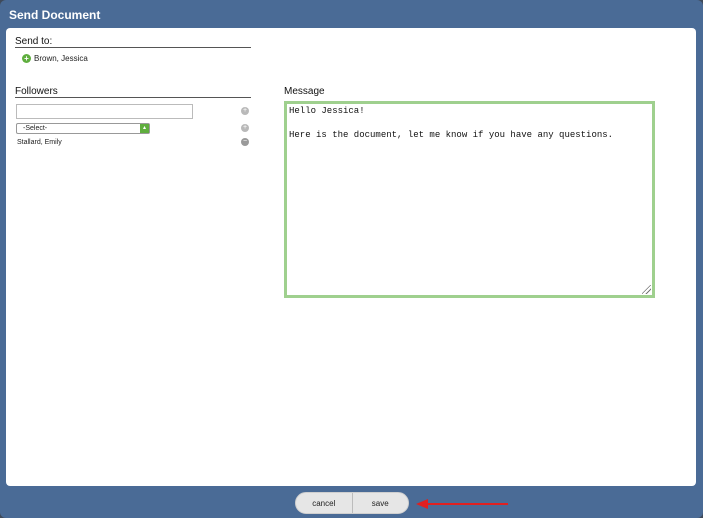 This screenshot has height=518, width=703. Describe the element at coordinates (245, 142) in the screenshot. I see `remove-follower-icon: −` at that location.